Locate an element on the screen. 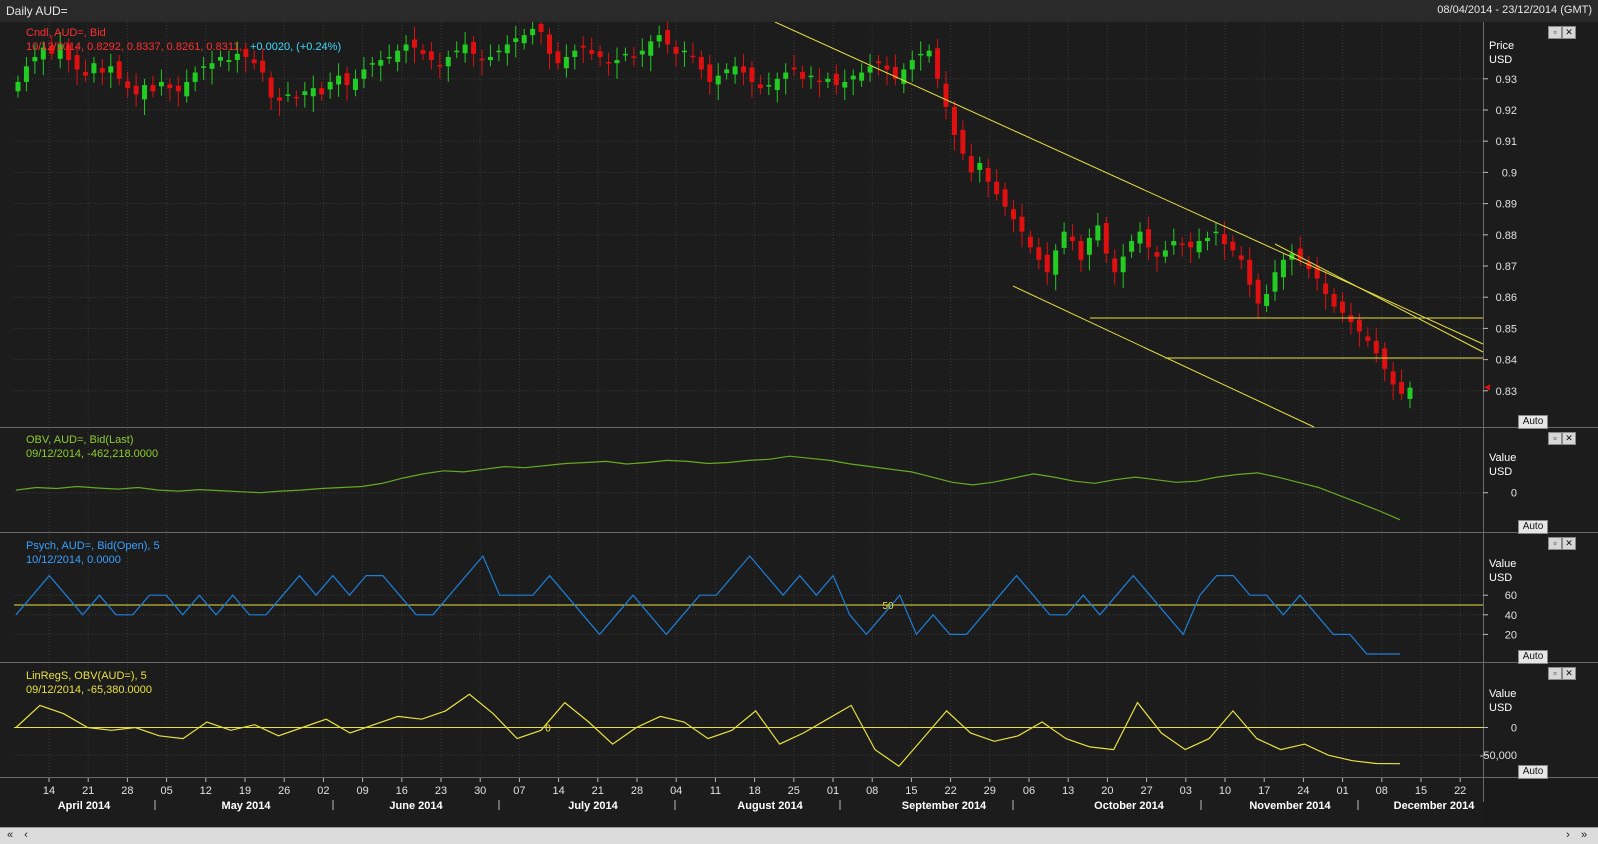 The width and height of the screenshot is (1598, 844). month-label: April 2014 is located at coordinates (84, 806).